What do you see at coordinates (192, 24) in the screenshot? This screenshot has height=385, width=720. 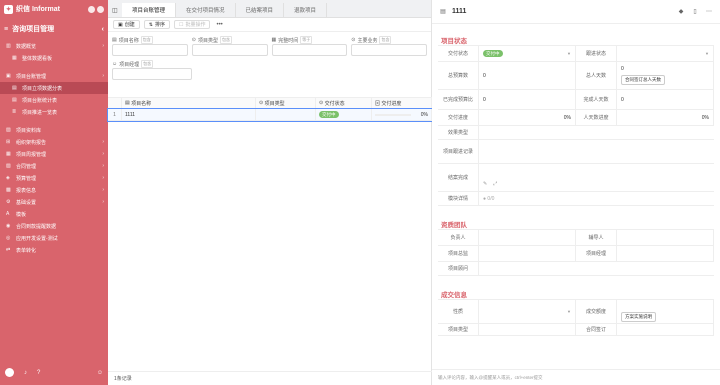 I see `batch-button: ☐ 批量操作` at bounding box center [192, 24].